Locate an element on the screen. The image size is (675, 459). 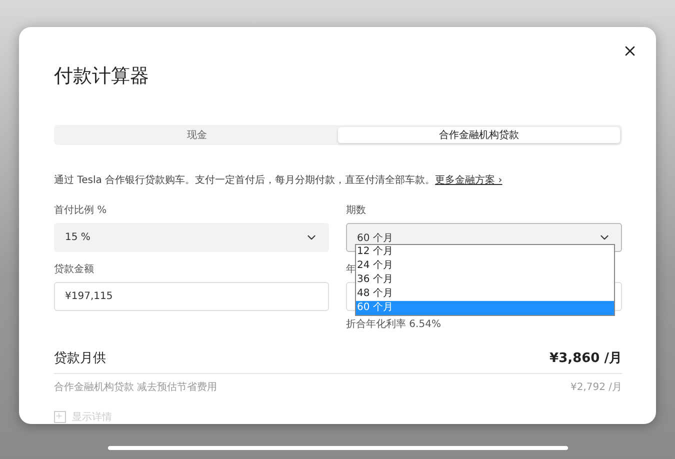
rate-note: 折合年化利率 6.54% is located at coordinates (394, 324).